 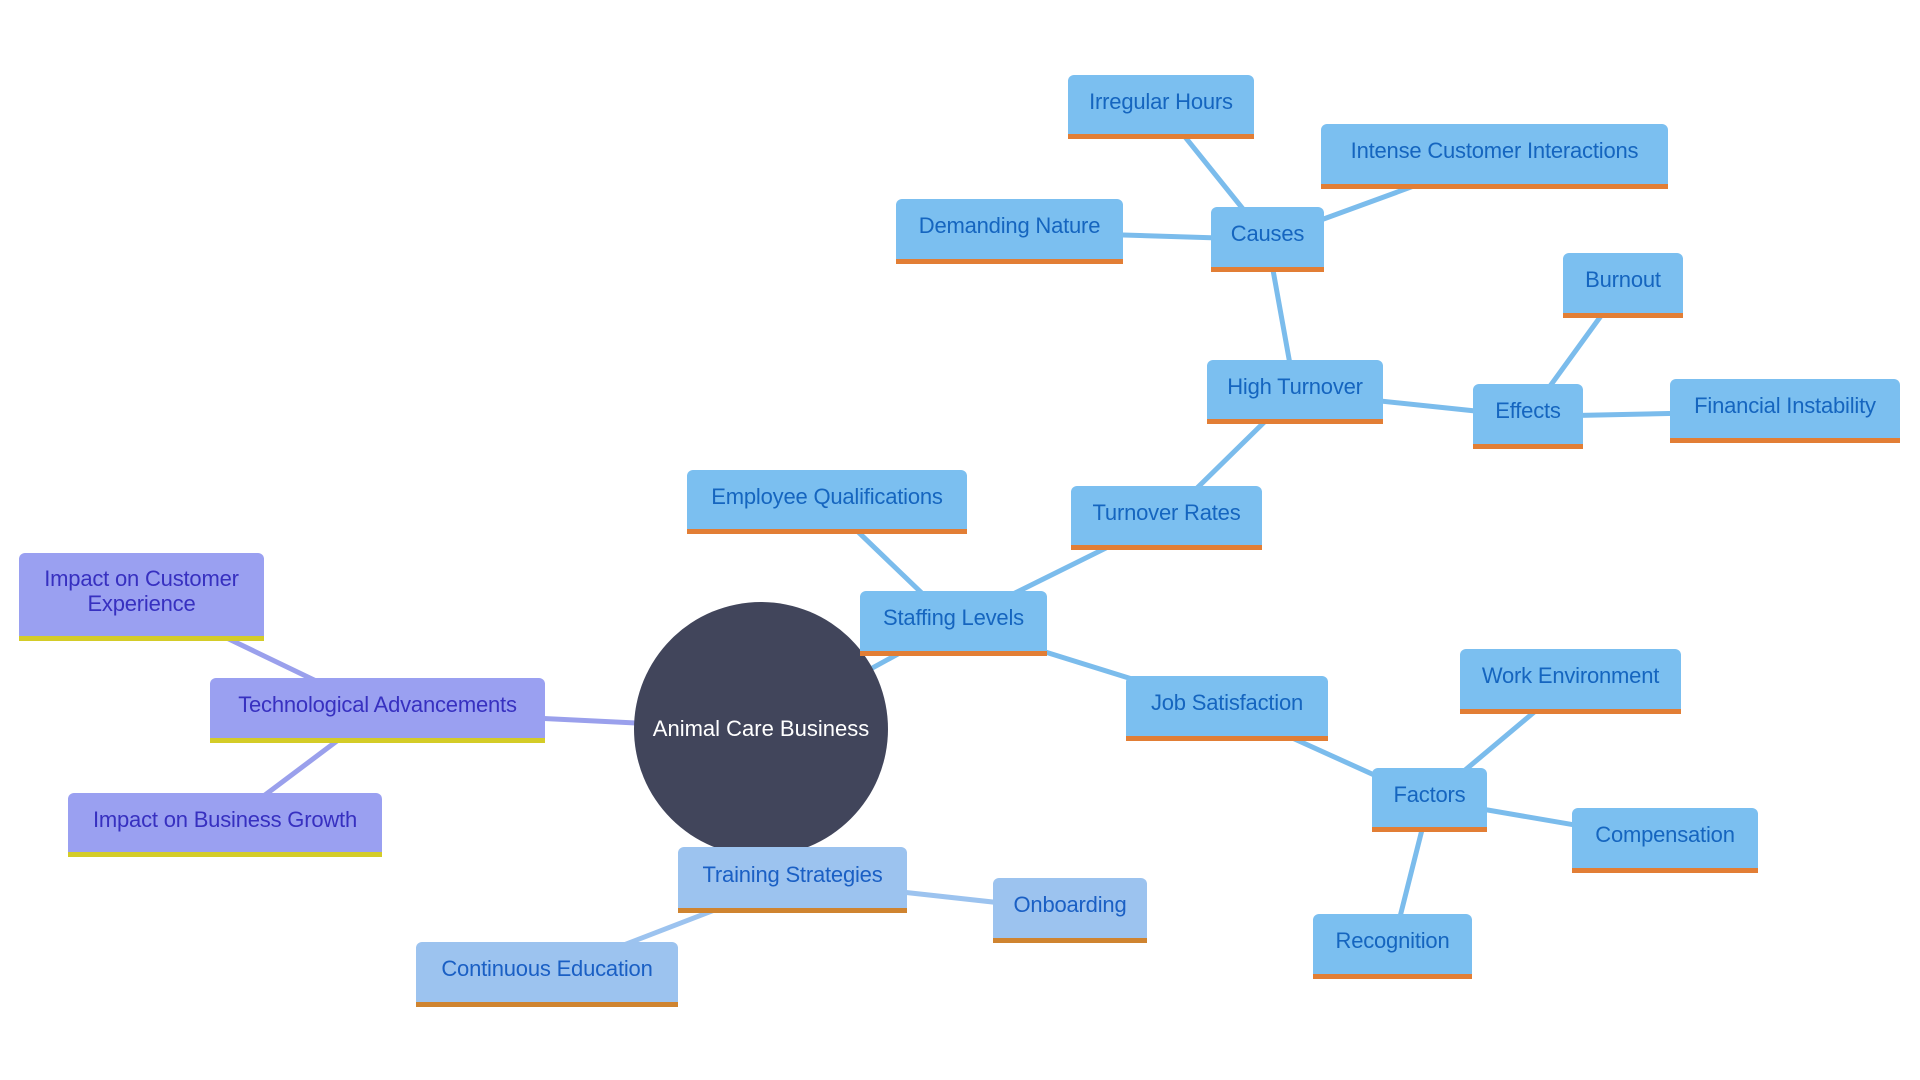 What do you see at coordinates (1429, 794) in the screenshot?
I see `node-label: Factors` at bounding box center [1429, 794].